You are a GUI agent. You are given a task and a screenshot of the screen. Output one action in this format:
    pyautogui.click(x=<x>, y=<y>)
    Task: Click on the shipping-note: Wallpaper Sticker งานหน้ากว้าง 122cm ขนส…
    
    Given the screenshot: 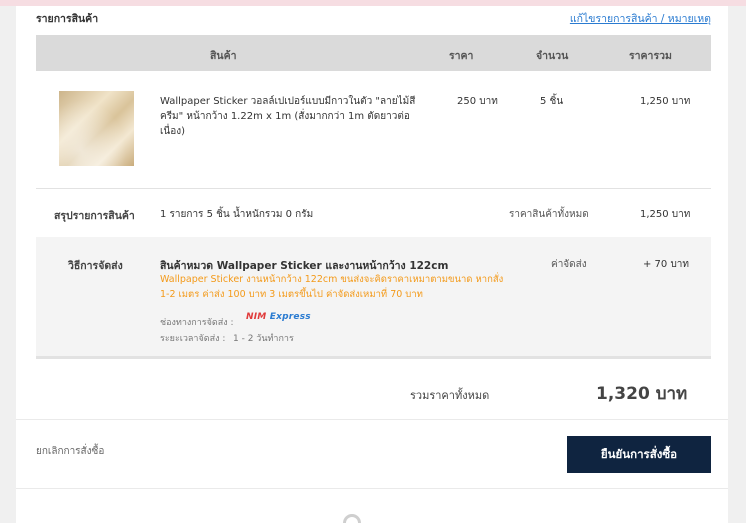 What is the action you would take?
    pyautogui.click(x=332, y=287)
    